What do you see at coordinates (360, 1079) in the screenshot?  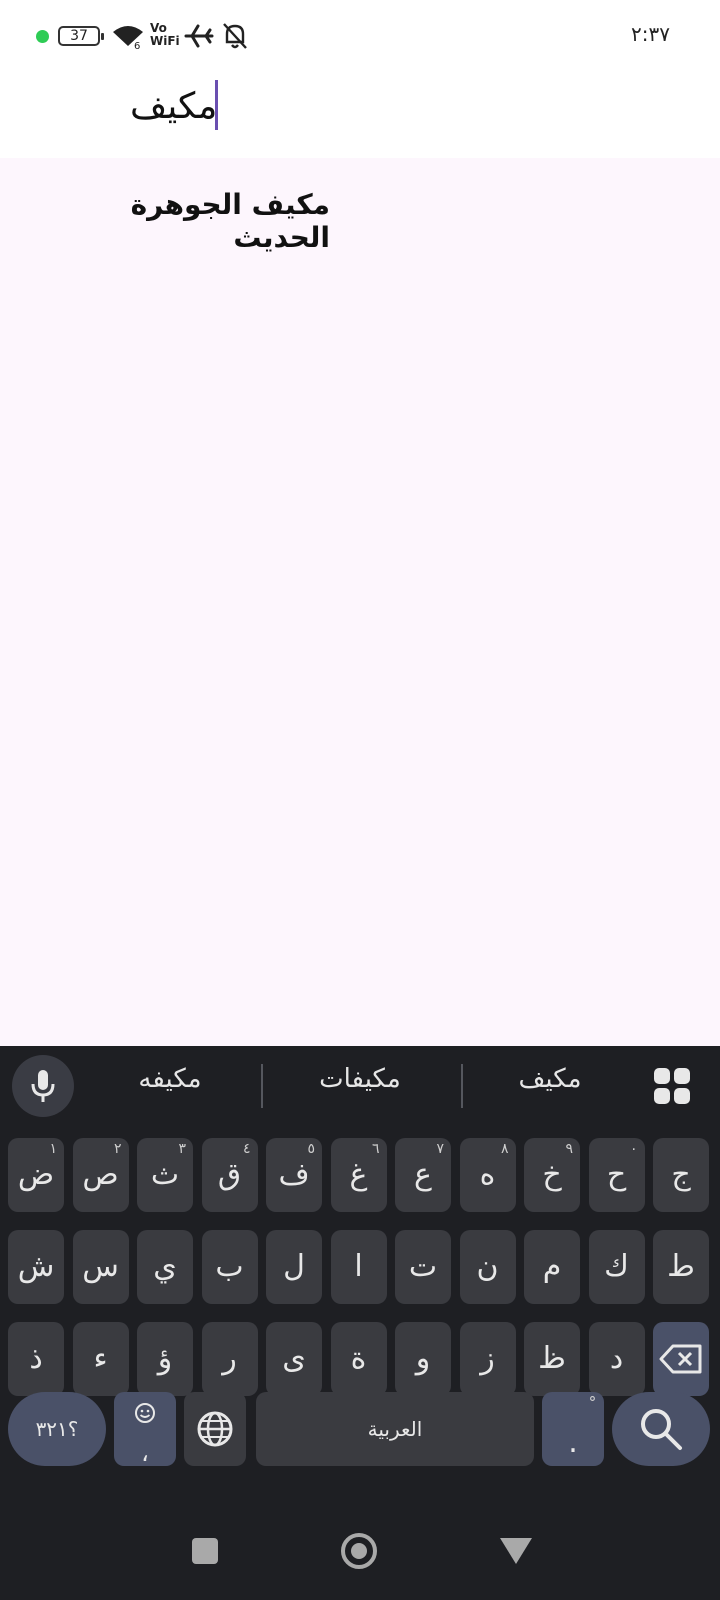 I see `suggestion-2: مكيفات` at bounding box center [360, 1079].